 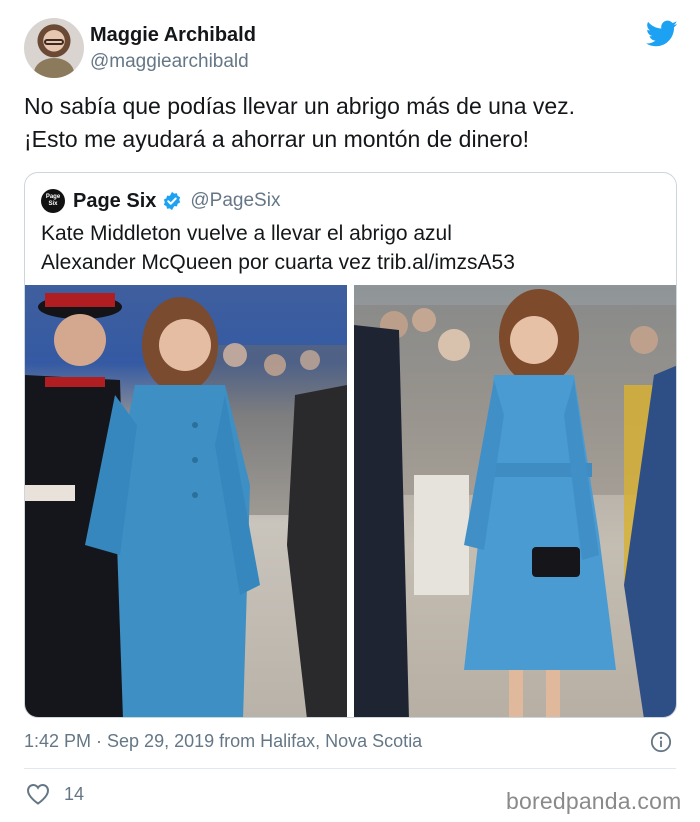 What do you see at coordinates (38, 794) in the screenshot?
I see `heart-icon` at bounding box center [38, 794].